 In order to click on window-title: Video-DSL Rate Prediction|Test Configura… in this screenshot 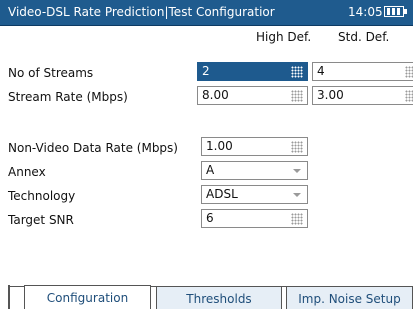, I will do `click(141, 12)`.